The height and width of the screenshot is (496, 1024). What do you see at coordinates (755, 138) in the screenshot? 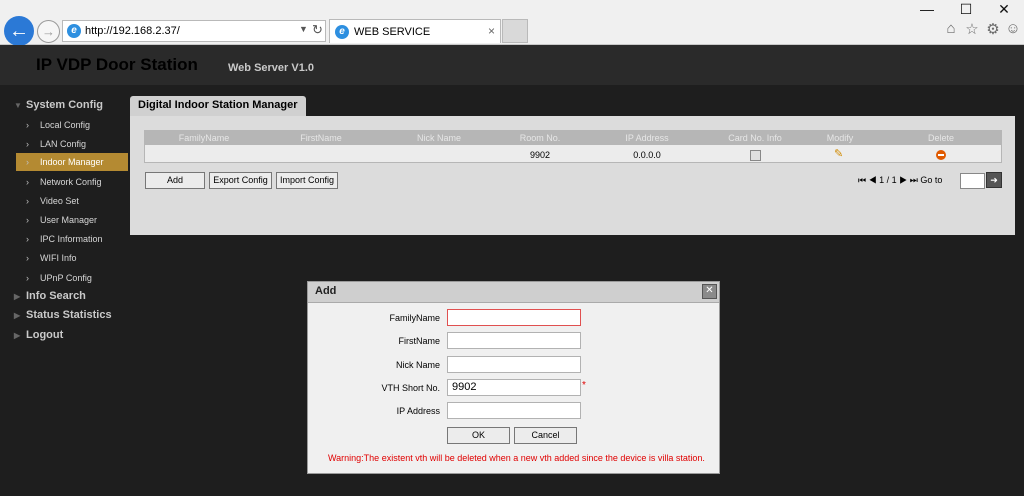
I see `column-header: Card No. Info` at bounding box center [755, 138].